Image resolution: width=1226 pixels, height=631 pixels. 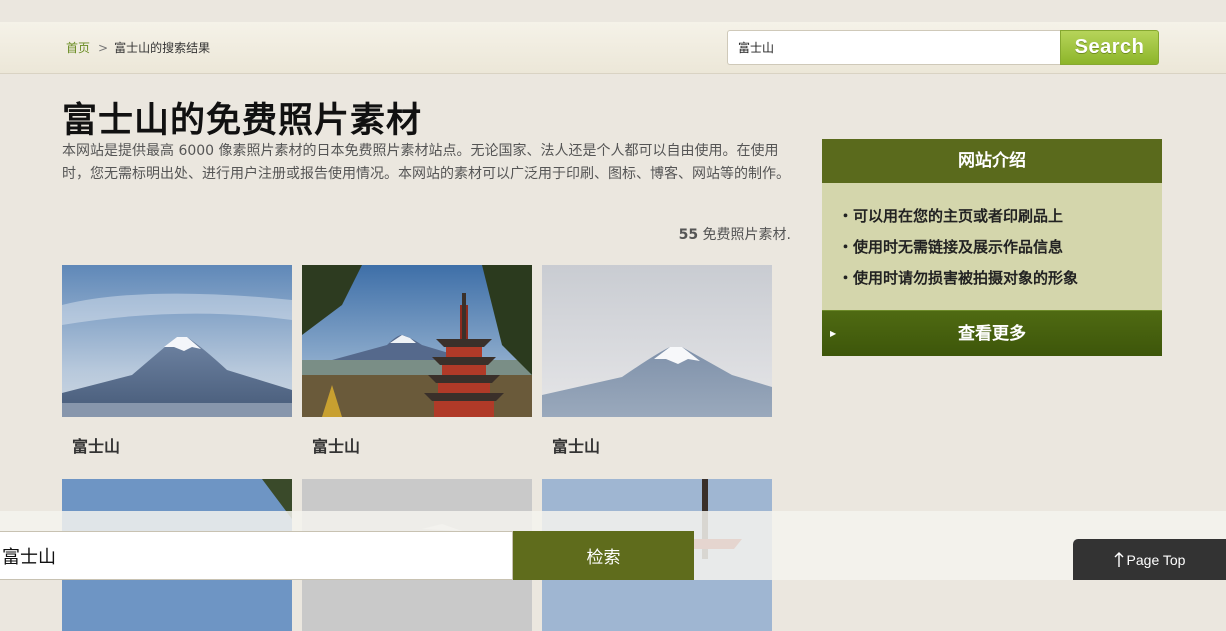 I want to click on see-more-label: 查看更多, so click(x=992, y=334).